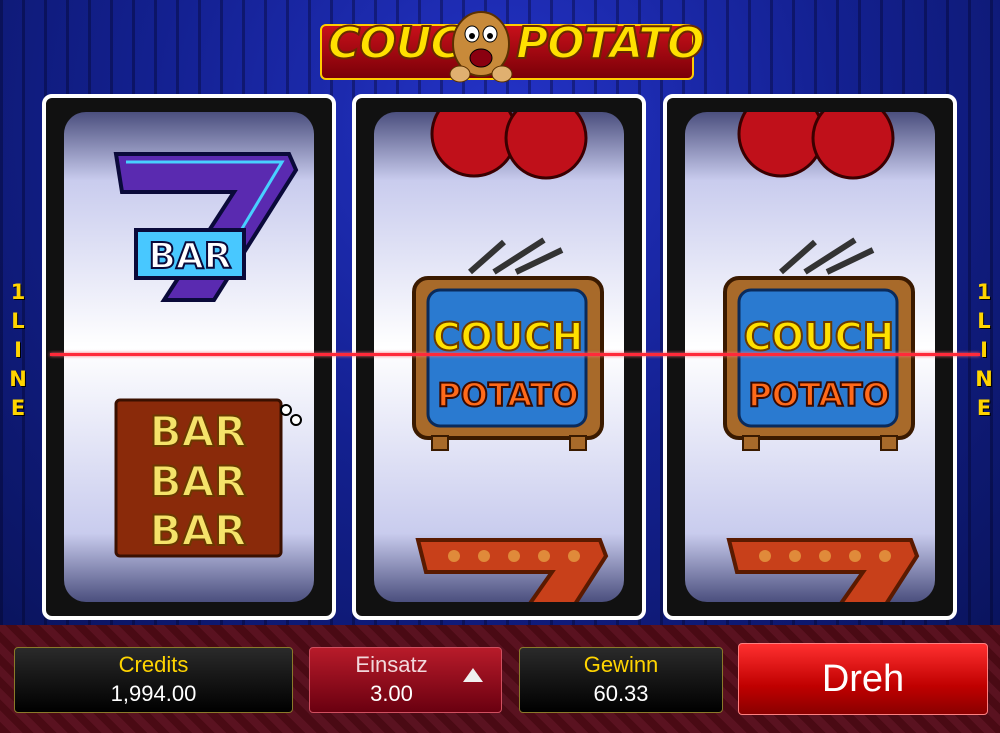 Image resolution: width=1000 pixels, height=733 pixels. Describe the element at coordinates (198, 530) in the screenshot. I see `triple-bar-label-3: BAR` at that location.